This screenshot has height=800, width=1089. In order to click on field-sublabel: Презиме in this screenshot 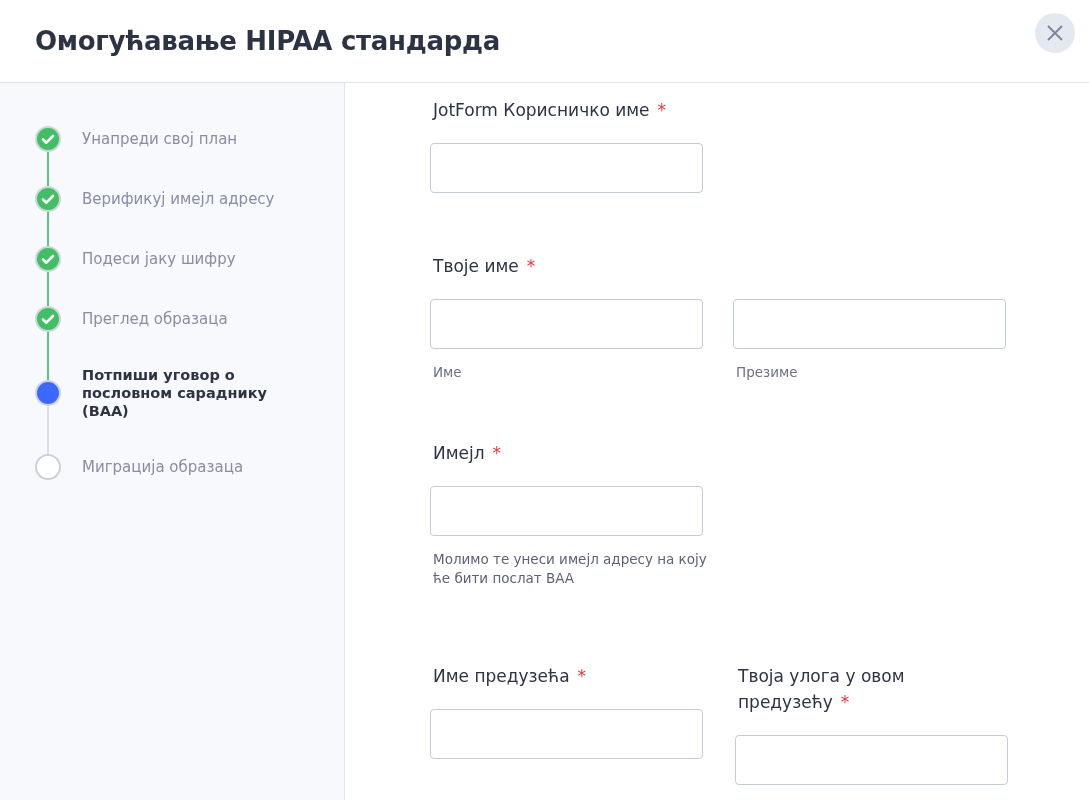, I will do `click(767, 372)`.